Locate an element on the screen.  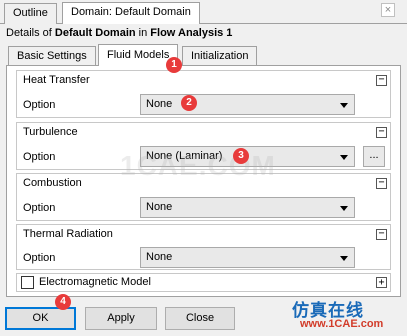
turbulence-title: Turbulence is located at coordinates (50, 132).